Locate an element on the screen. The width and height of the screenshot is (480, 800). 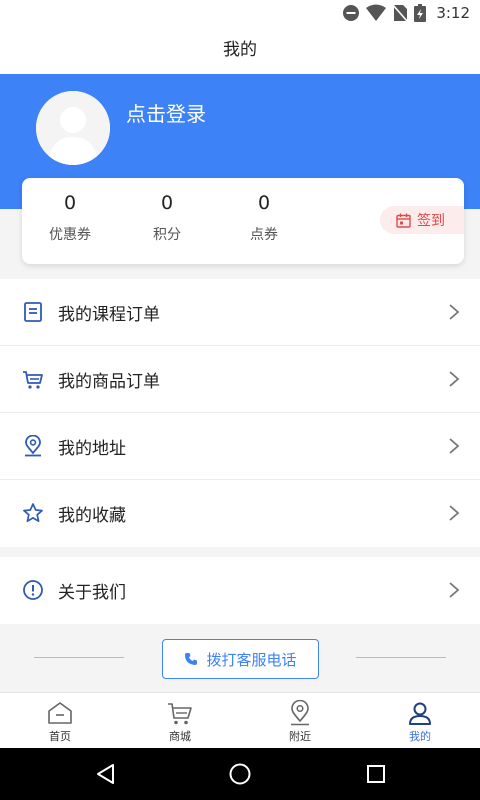
tab-home: 首页 is located at coordinates (60, 720).